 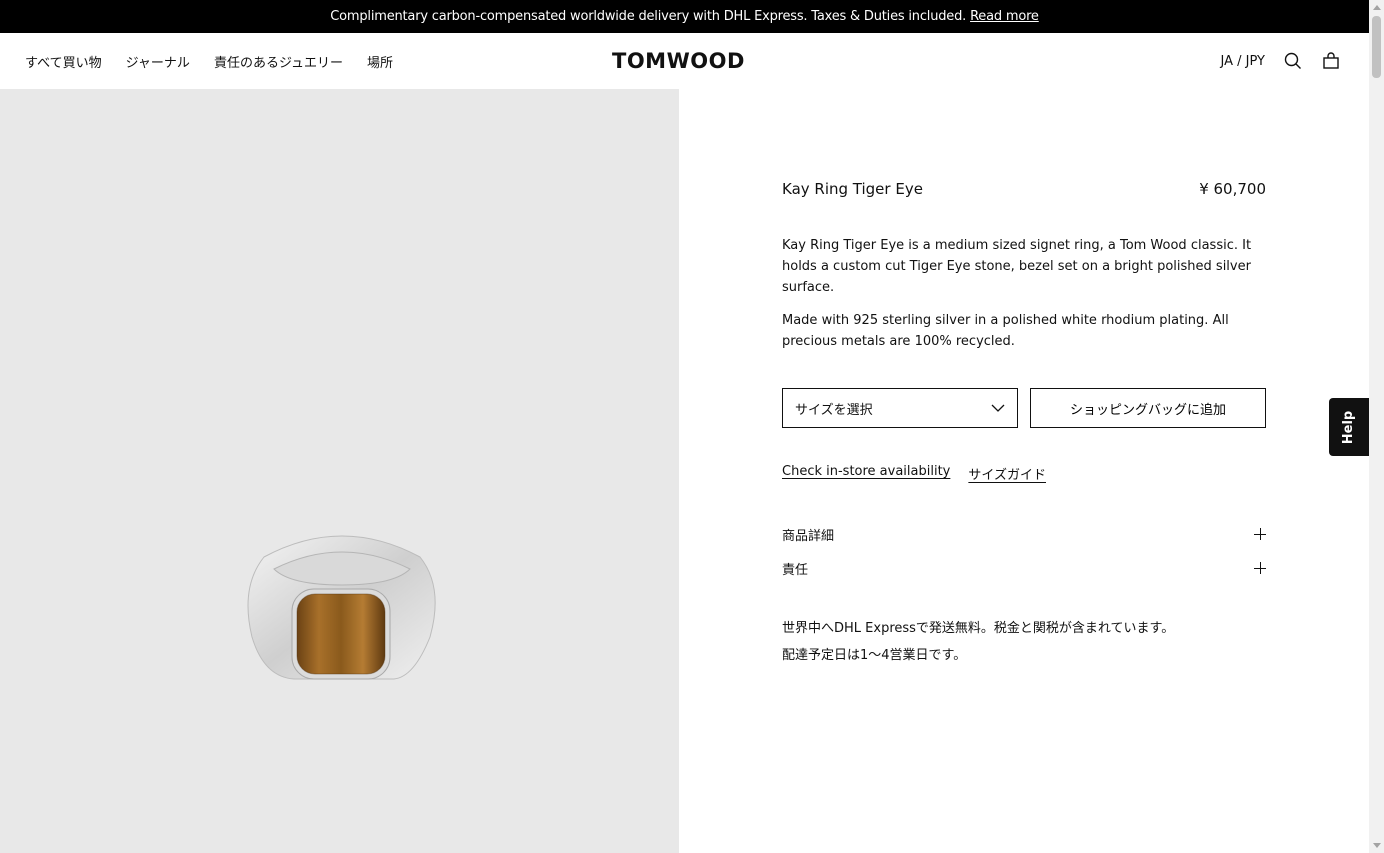 I want to click on chevron-down-icon, so click(x=998, y=408).